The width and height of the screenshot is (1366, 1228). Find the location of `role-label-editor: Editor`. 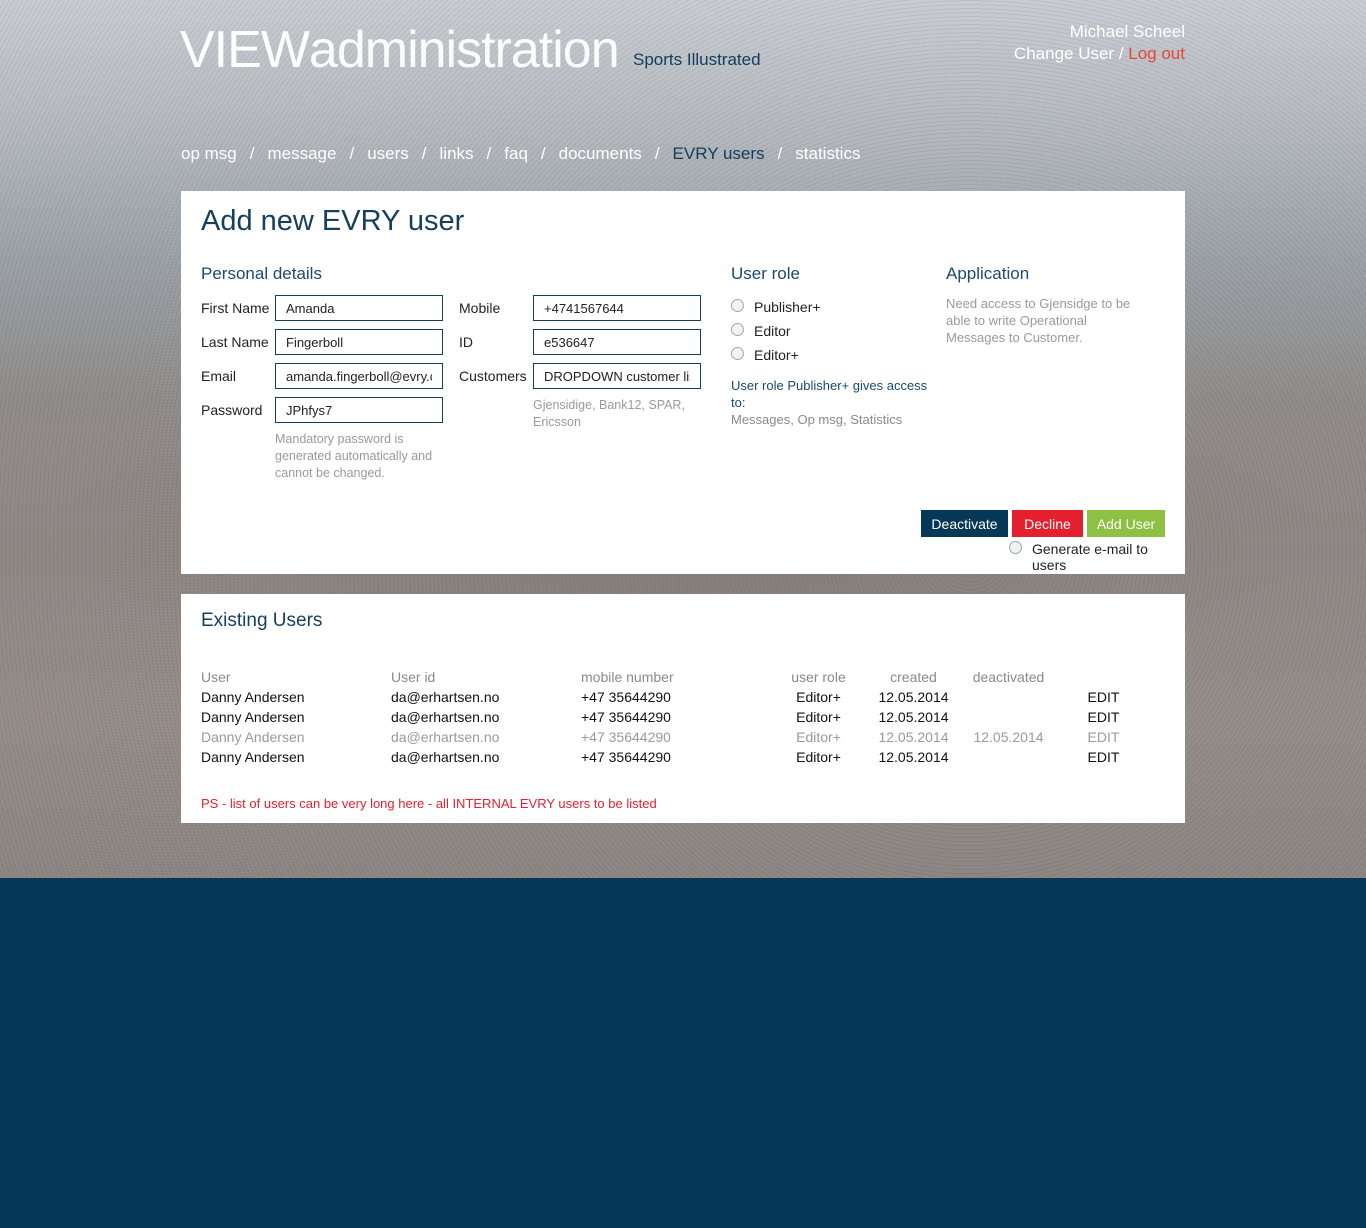

role-label-editor: Editor is located at coordinates (772, 331).